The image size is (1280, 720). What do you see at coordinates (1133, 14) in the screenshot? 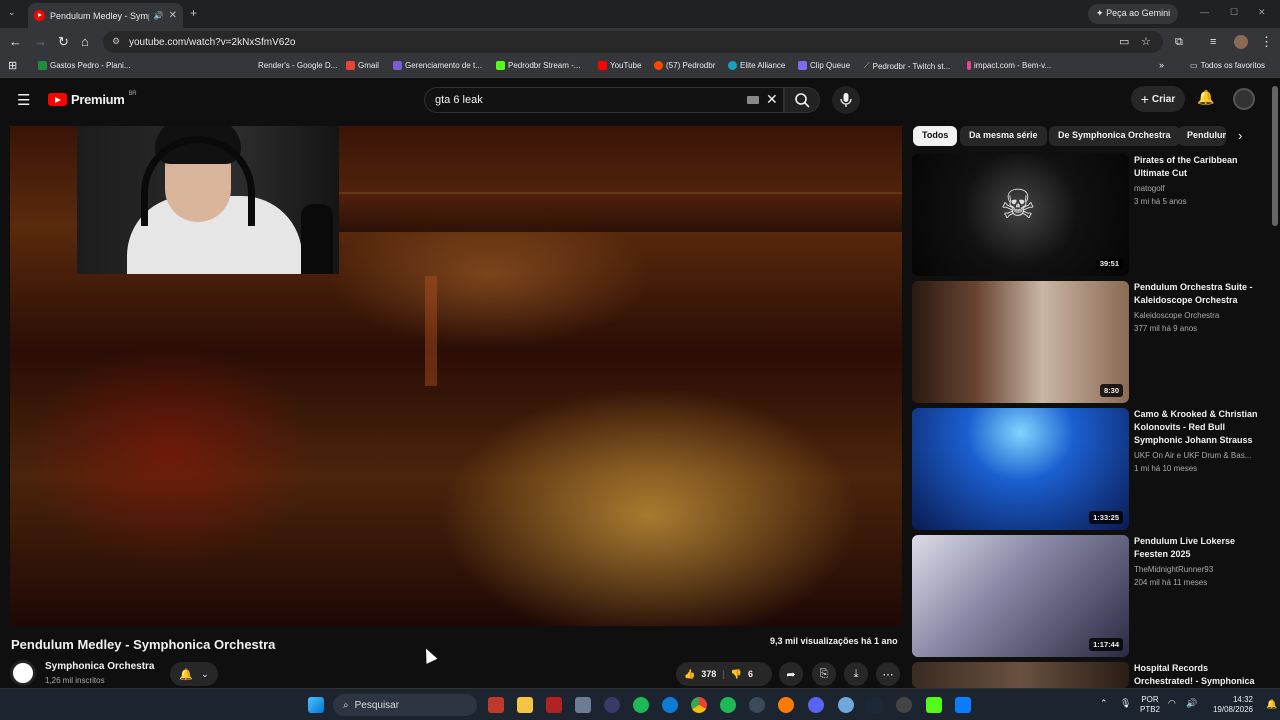
I see `gemini-button: ✦ Peça ao Gemini` at bounding box center [1133, 14].